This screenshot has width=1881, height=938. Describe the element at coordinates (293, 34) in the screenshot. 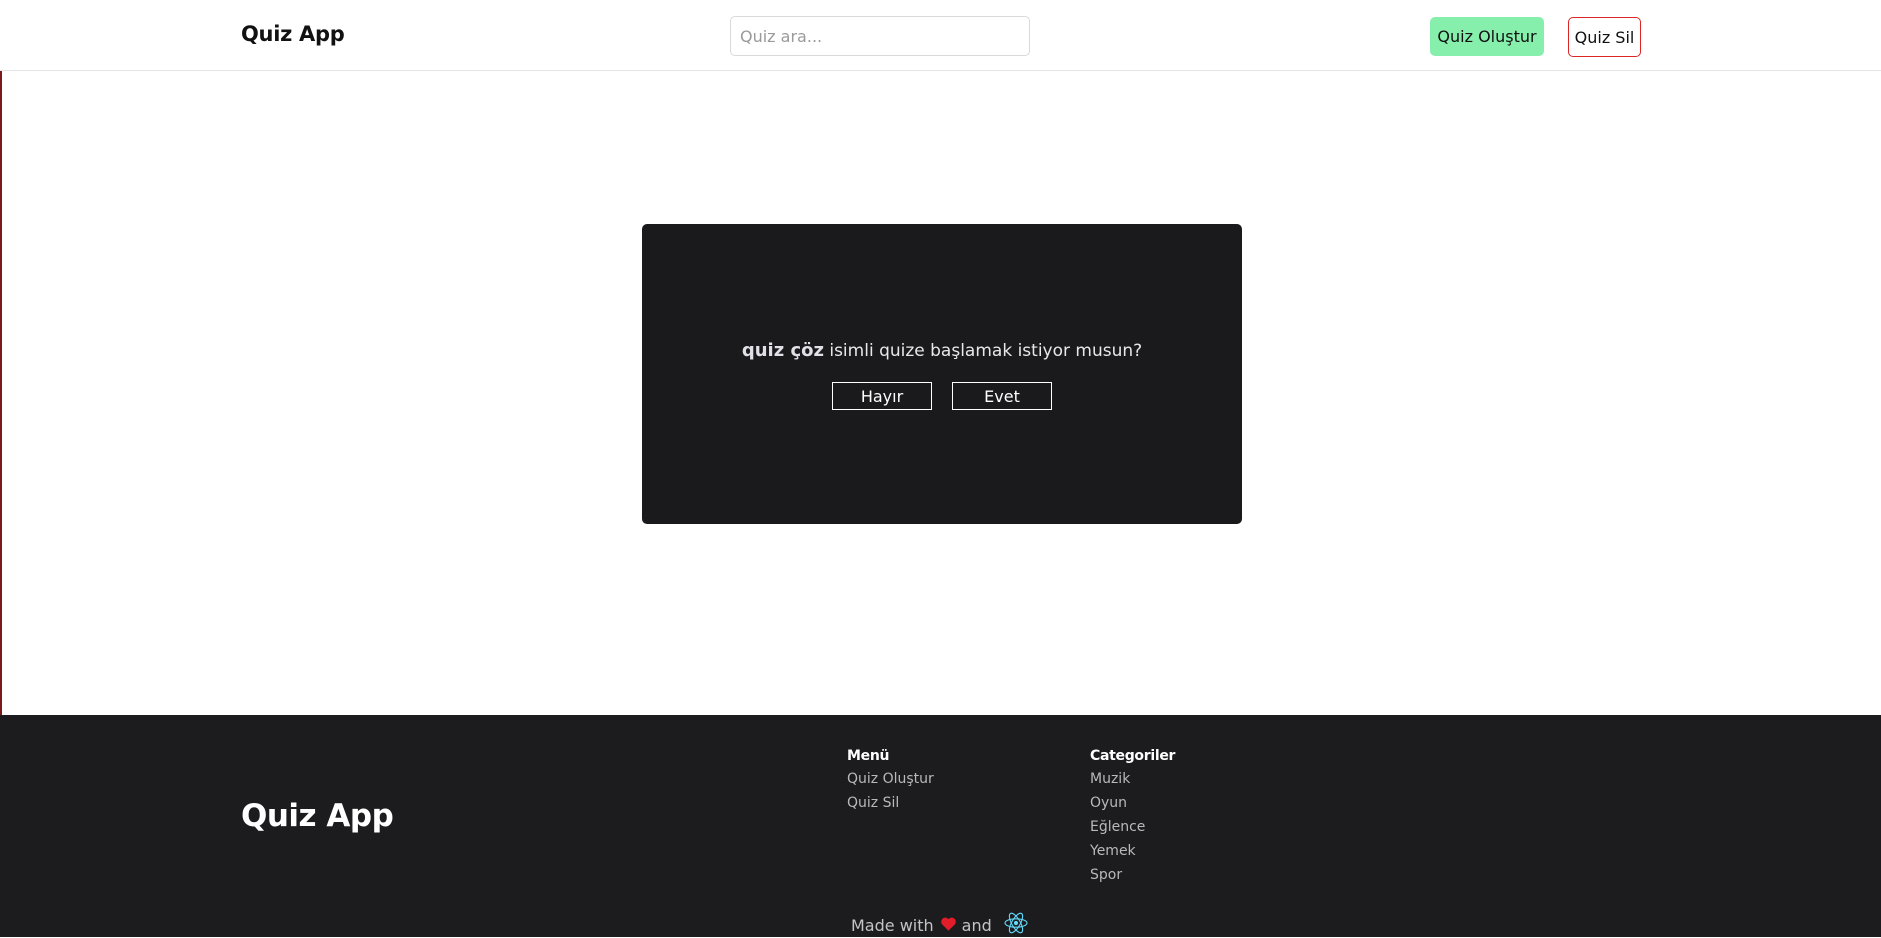

I see `app-brand: Quiz App` at that location.